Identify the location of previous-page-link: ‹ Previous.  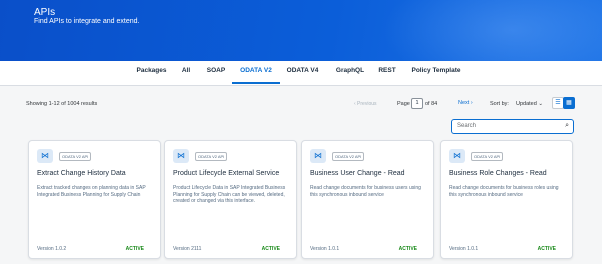
(365, 104).